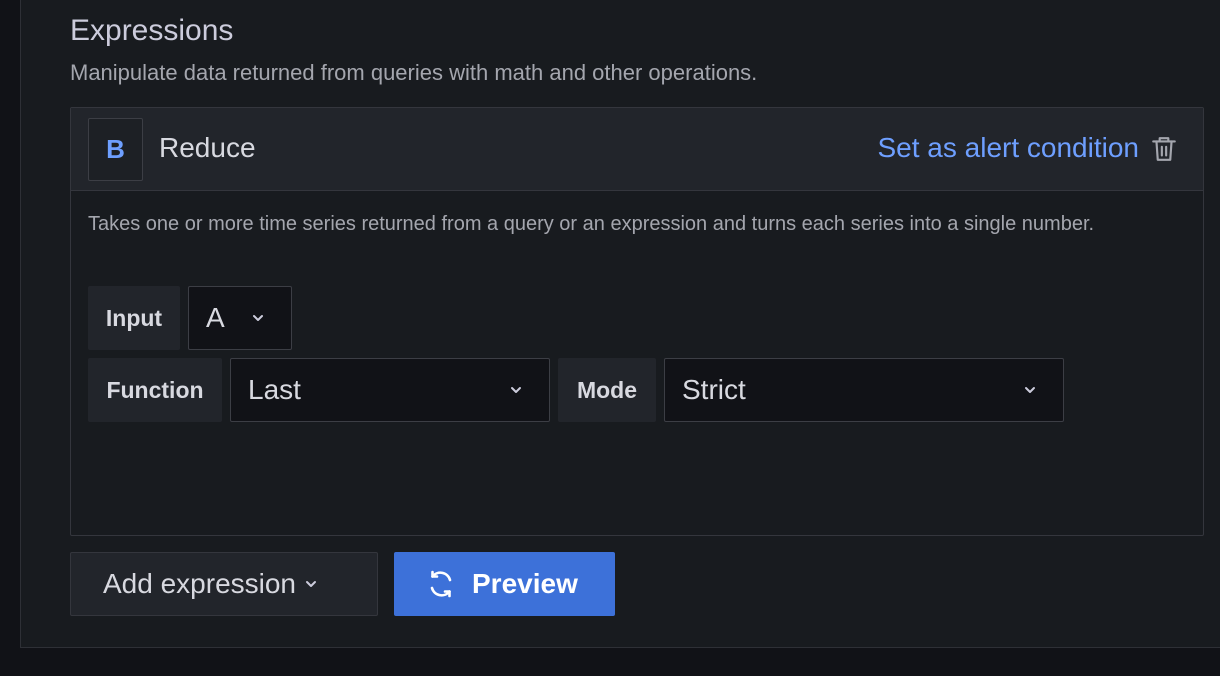 Image resolution: width=1220 pixels, height=676 pixels. What do you see at coordinates (390, 390) in the screenshot?
I see `function-select: Last` at bounding box center [390, 390].